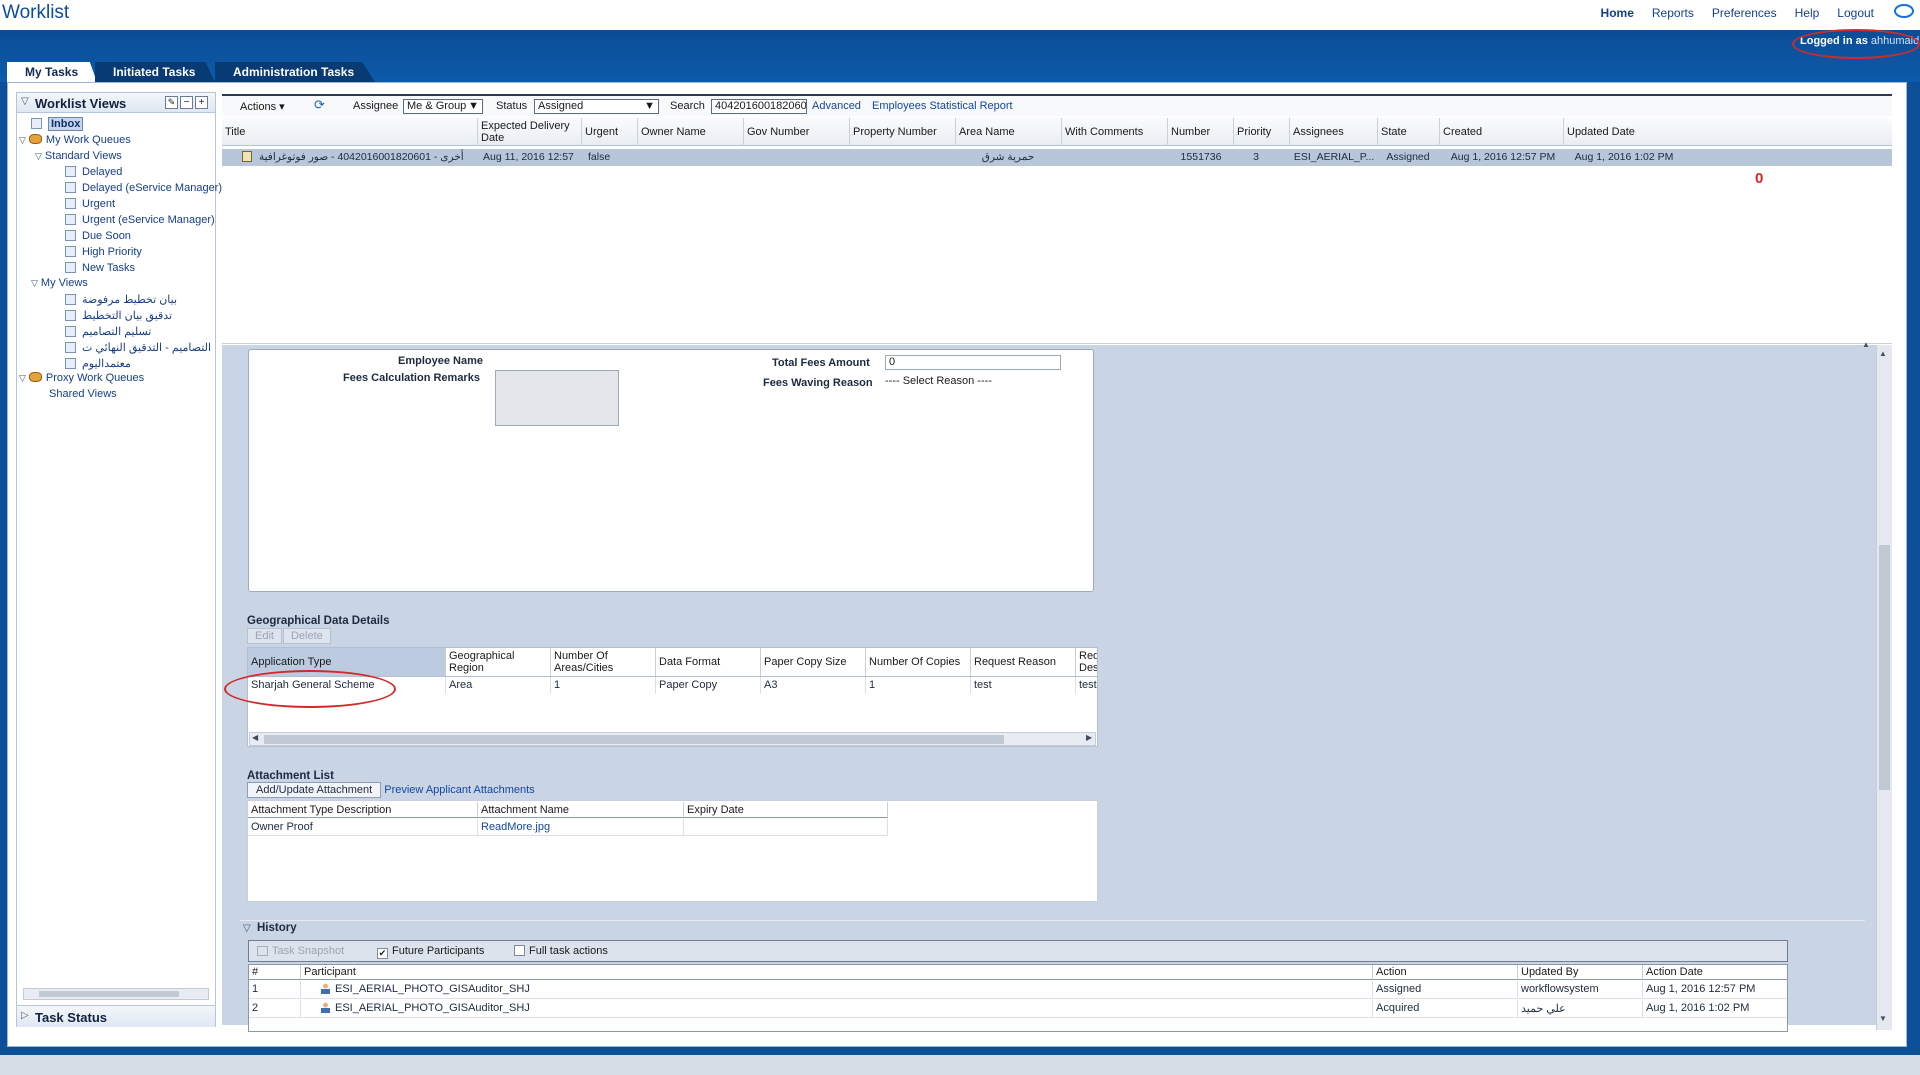 This screenshot has width=1920, height=1075. I want to click on task-urgent: false, so click(599, 157).